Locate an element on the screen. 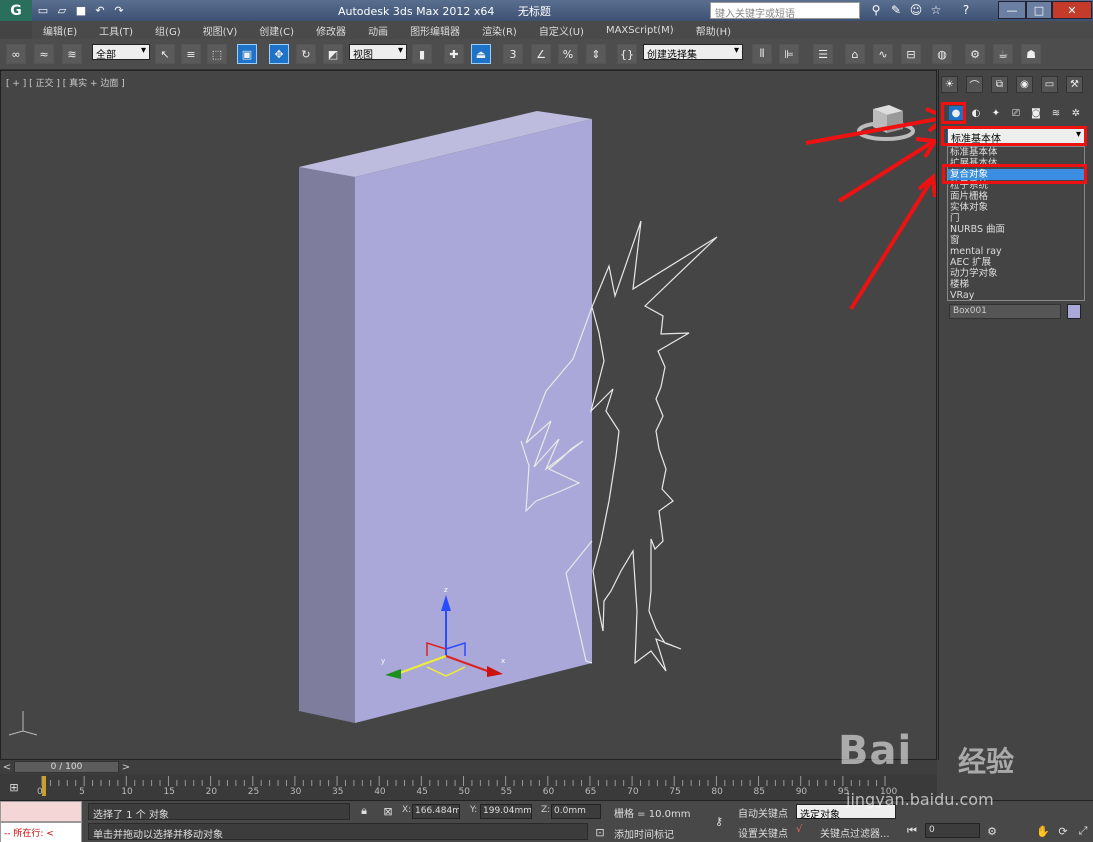 The height and width of the screenshot is (842, 1093). close-button: ✕ is located at coordinates (1072, 10).